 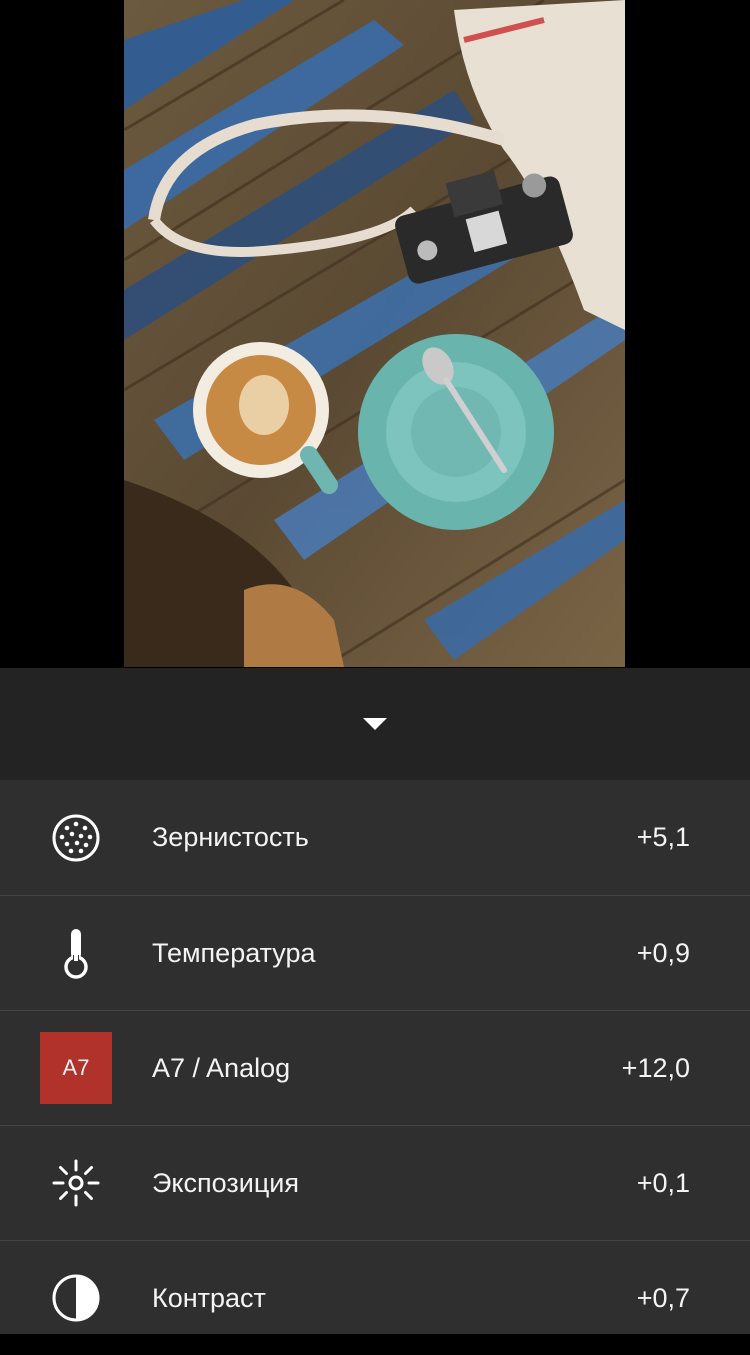 What do you see at coordinates (76, 838) in the screenshot?
I see `grain-icon` at bounding box center [76, 838].